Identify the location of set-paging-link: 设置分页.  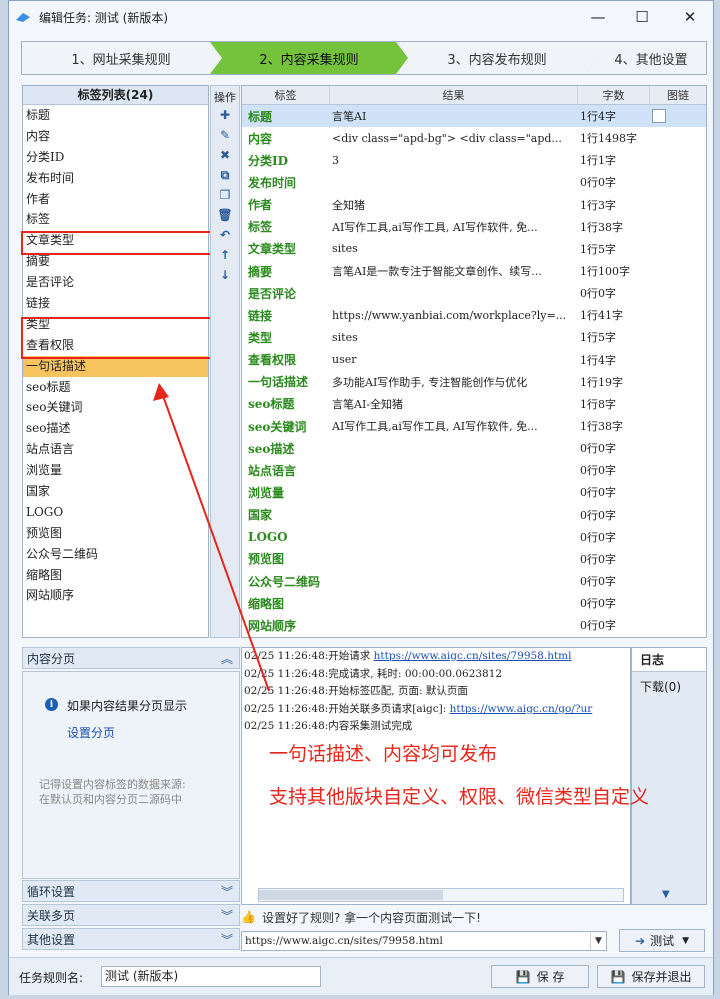
(91, 732).